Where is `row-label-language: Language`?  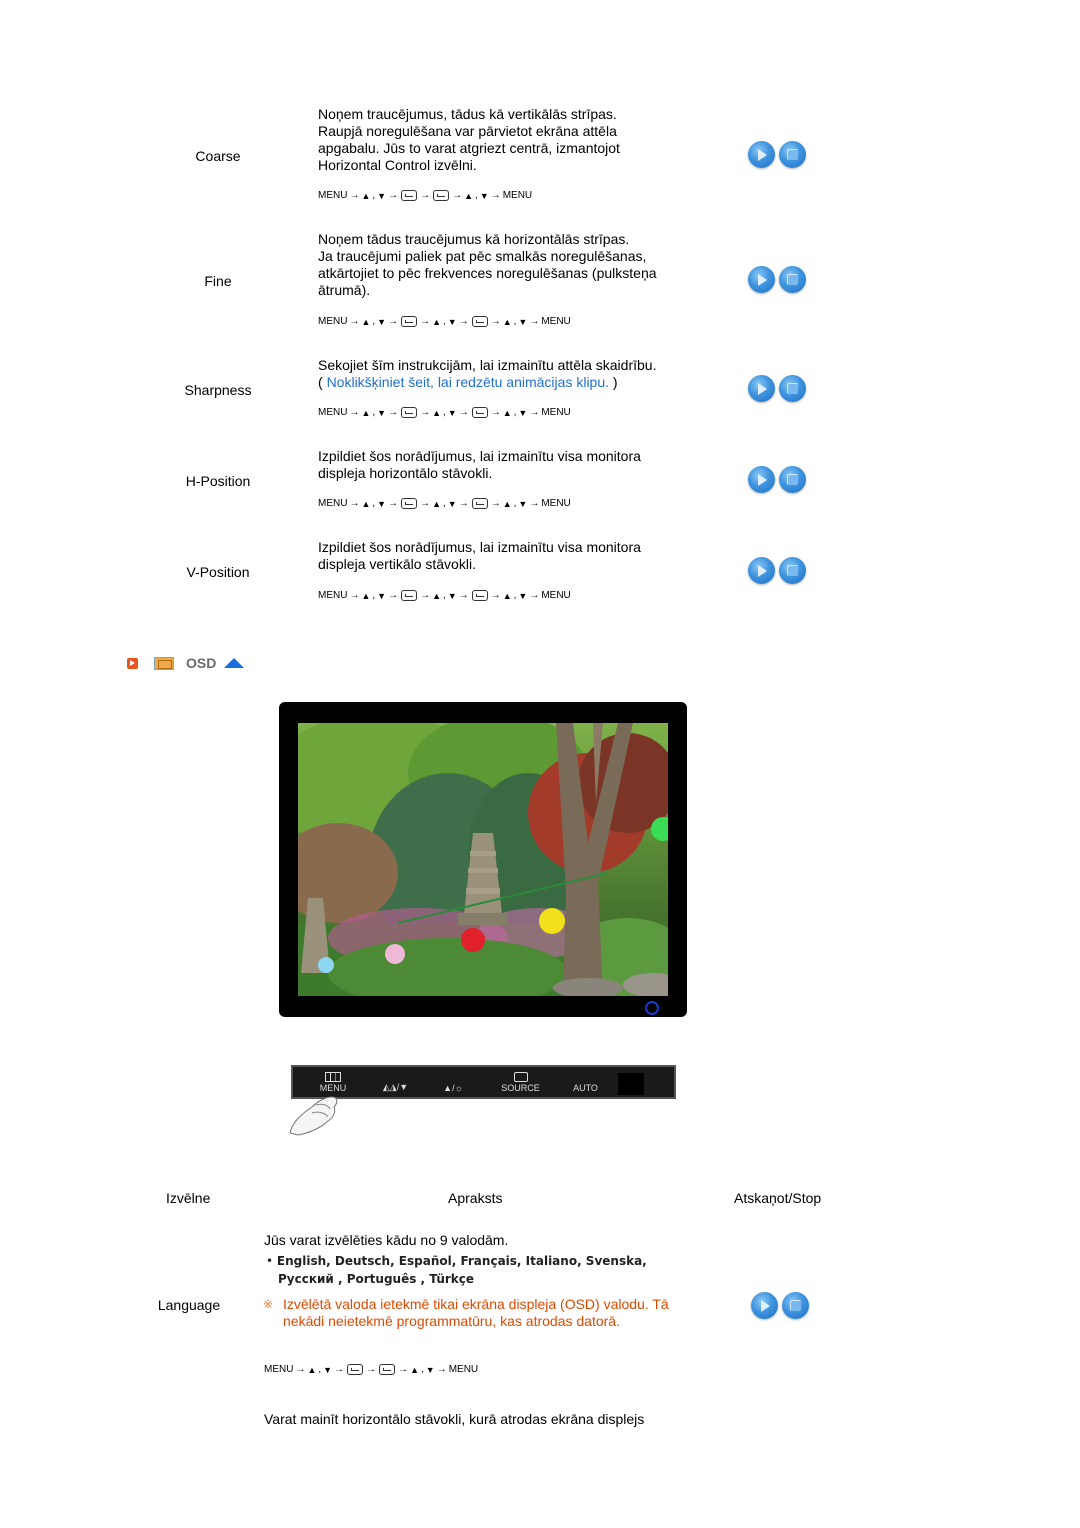
row-label-language: Language is located at coordinates (189, 1305).